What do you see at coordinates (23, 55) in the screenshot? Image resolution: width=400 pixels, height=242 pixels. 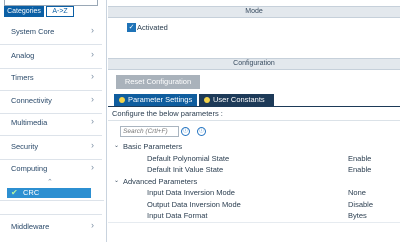 I see `category-label: Analog` at bounding box center [23, 55].